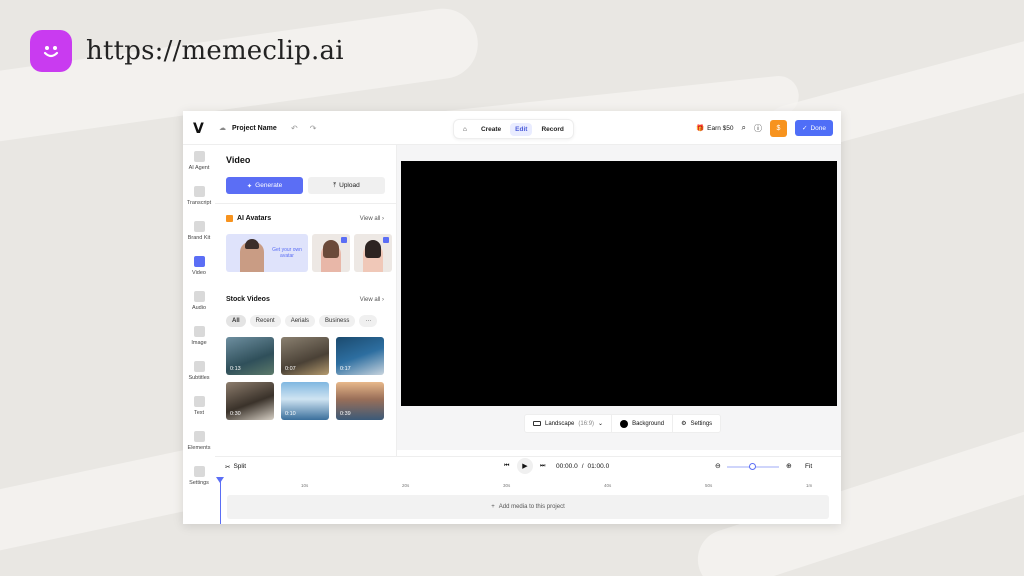 This screenshot has height=576, width=1024. I want to click on add-media-track: + Add media to this project, so click(528, 507).